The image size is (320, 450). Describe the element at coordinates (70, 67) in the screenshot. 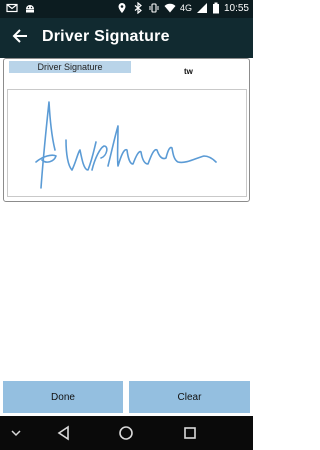

I see `signature-label: Driver Signature` at that location.